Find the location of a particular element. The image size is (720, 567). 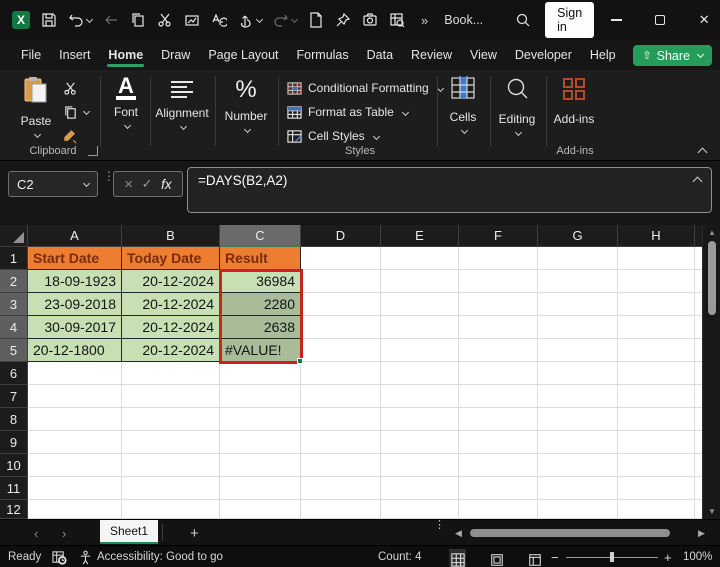

name-box-dropdown-chevron is located at coordinates (86, 183).